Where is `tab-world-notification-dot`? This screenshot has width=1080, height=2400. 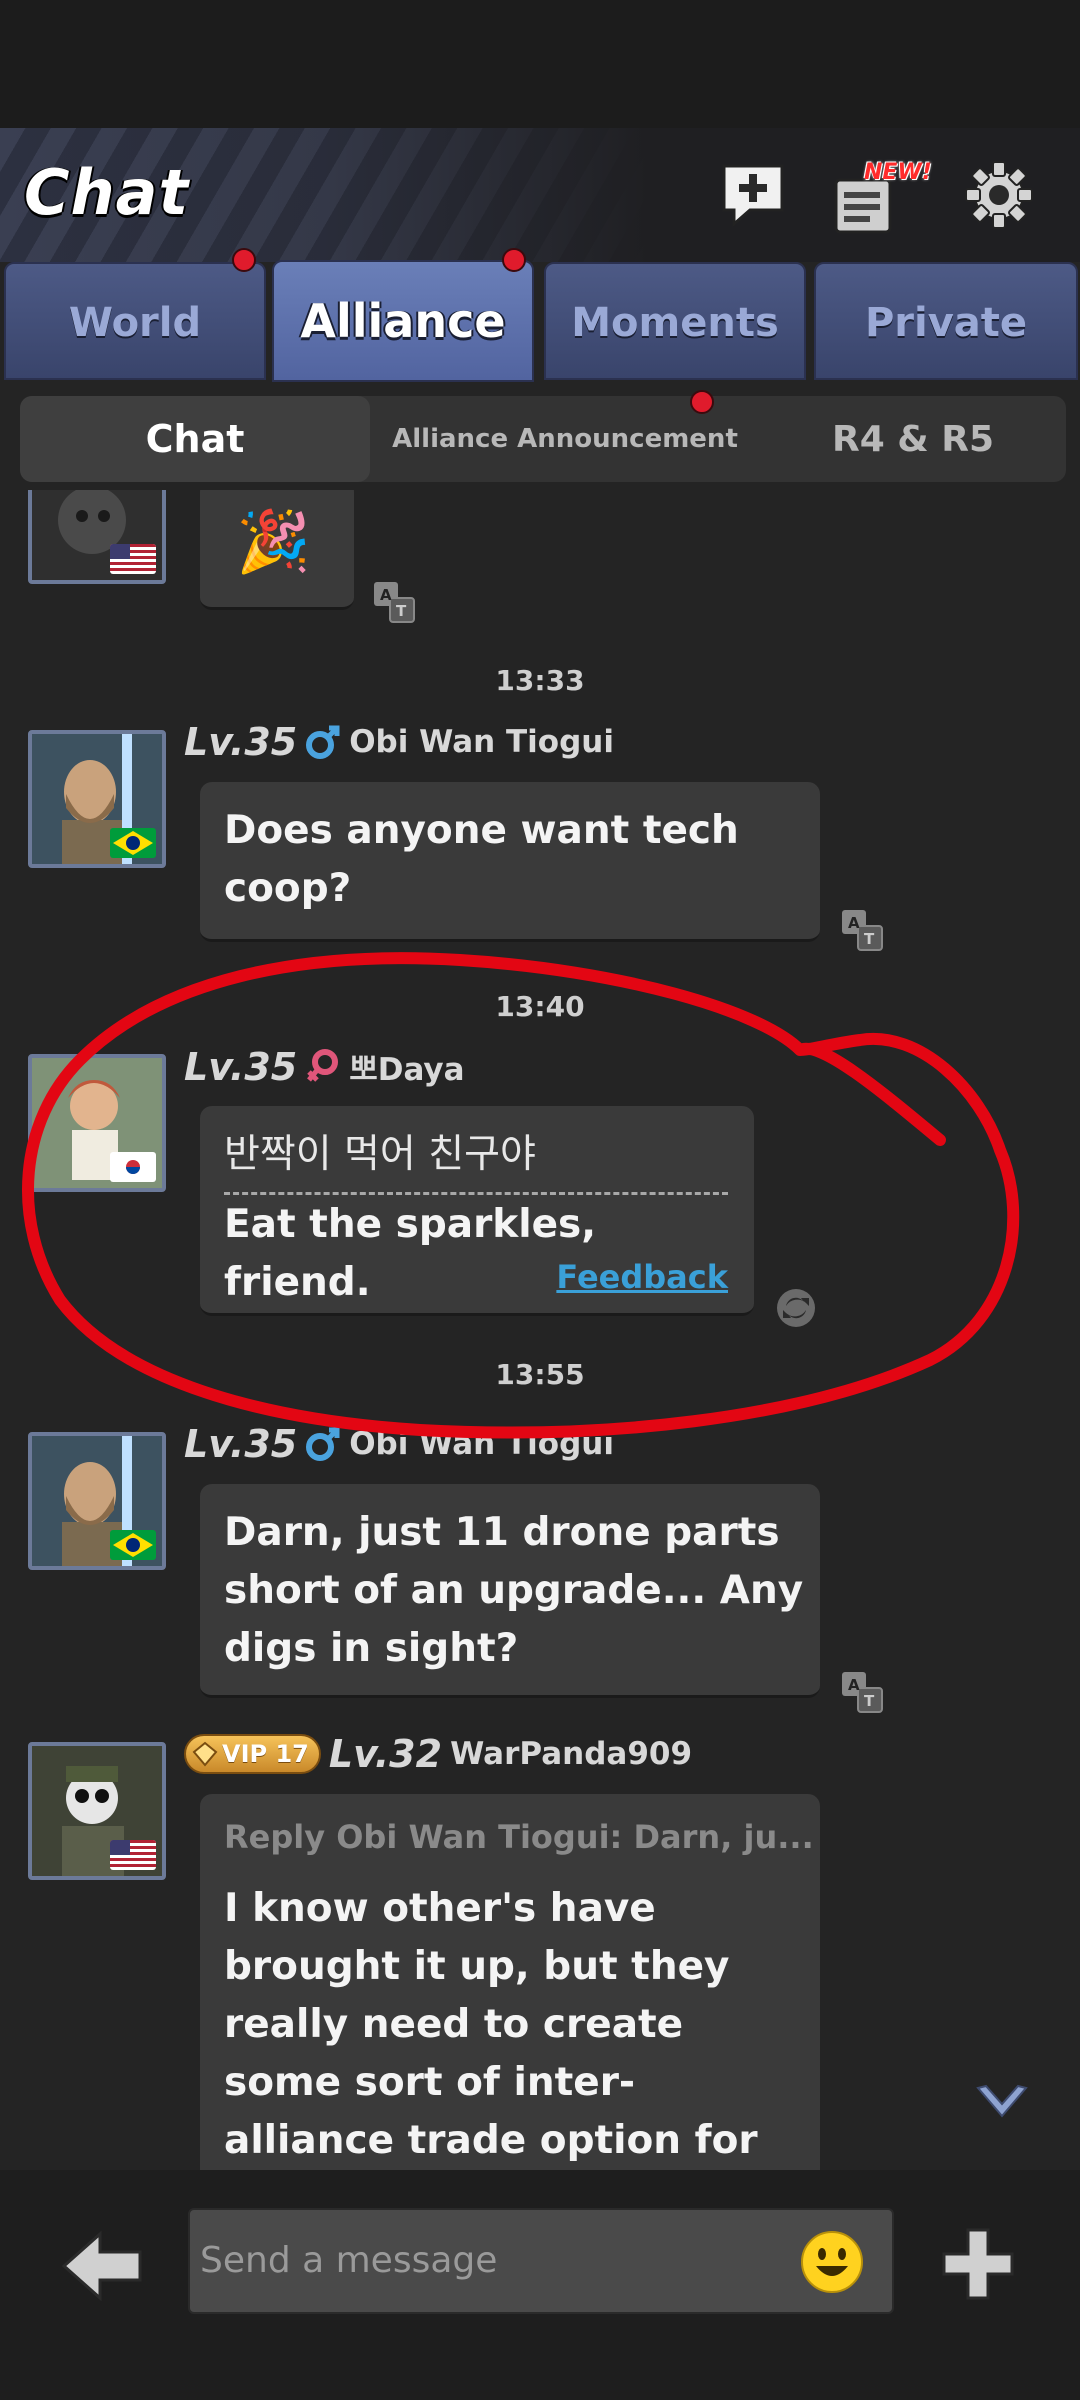 tab-world-notification-dot is located at coordinates (244, 260).